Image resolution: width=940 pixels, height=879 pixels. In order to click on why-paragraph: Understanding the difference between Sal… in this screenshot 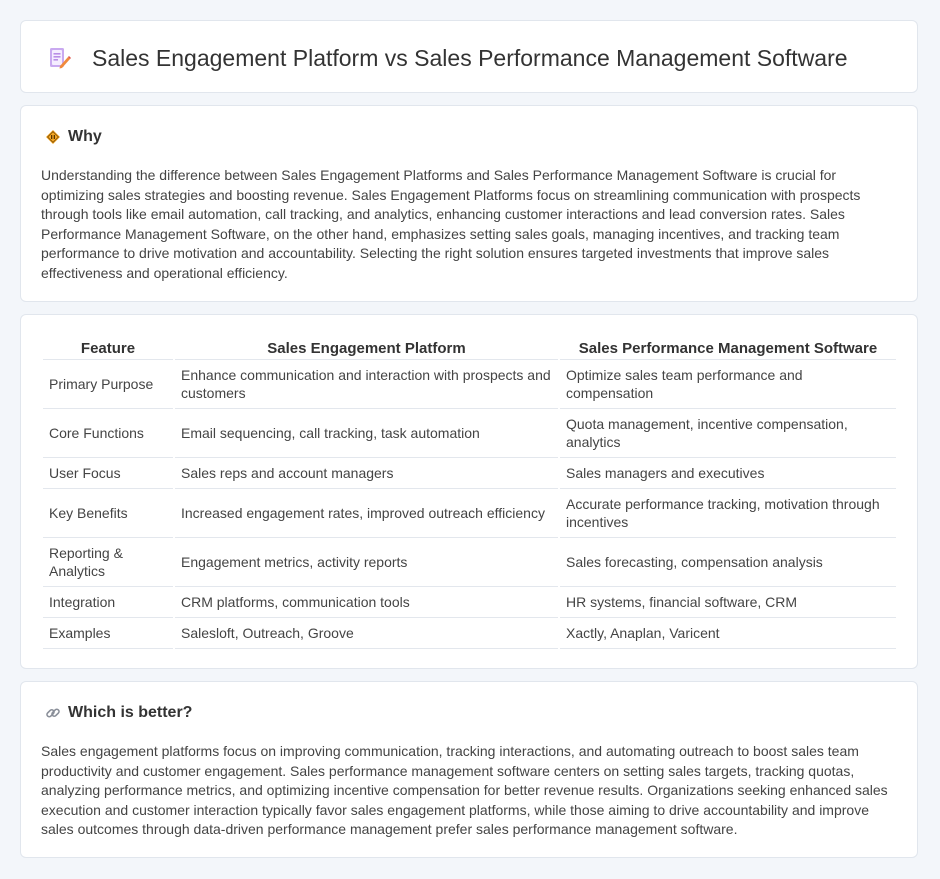, I will do `click(451, 224)`.